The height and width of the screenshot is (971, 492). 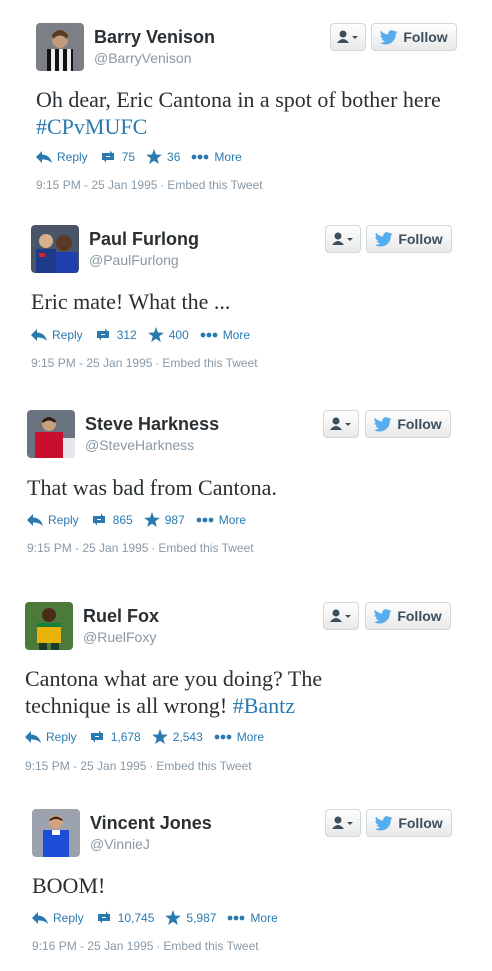 What do you see at coordinates (92, 946) in the screenshot?
I see `timestamp: 9:16 PM - 25 Jan 1995` at bounding box center [92, 946].